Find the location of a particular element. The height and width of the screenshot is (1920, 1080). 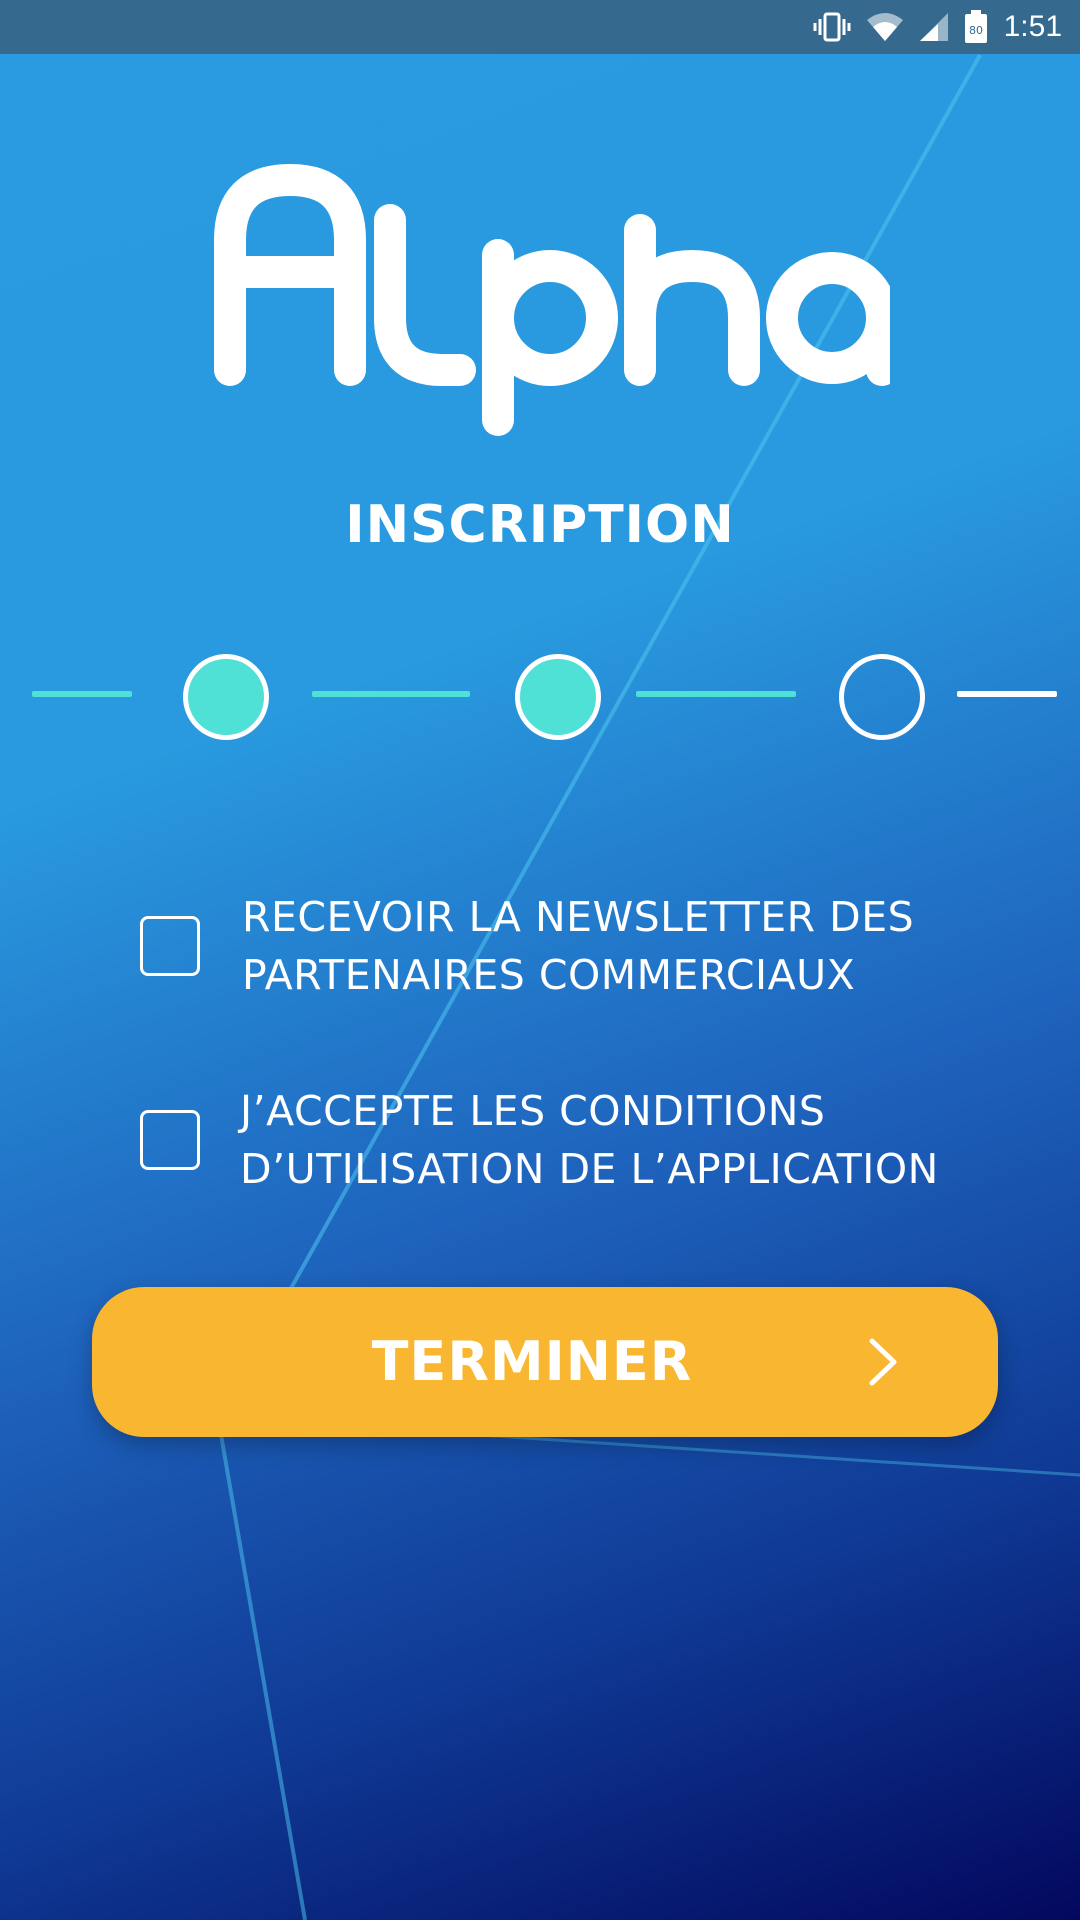

alpha-logo: Alpha is located at coordinates (554, 300).